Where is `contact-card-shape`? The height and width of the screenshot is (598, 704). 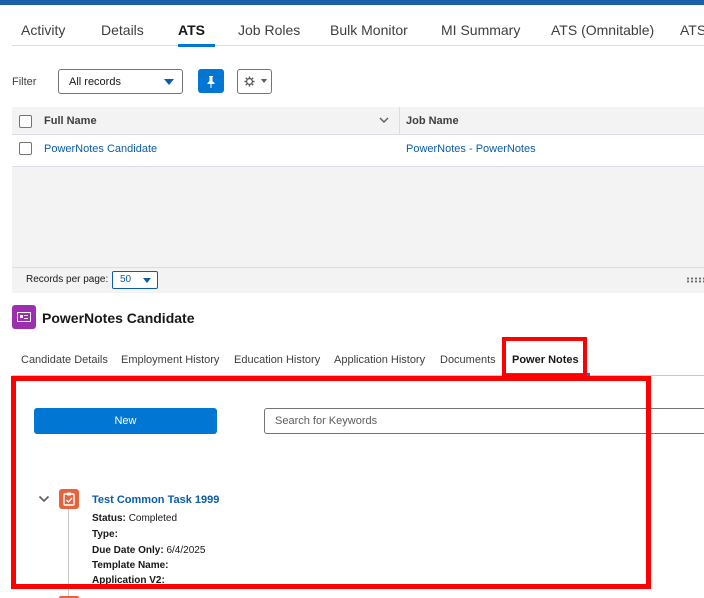
contact-card-shape is located at coordinates (24, 317).